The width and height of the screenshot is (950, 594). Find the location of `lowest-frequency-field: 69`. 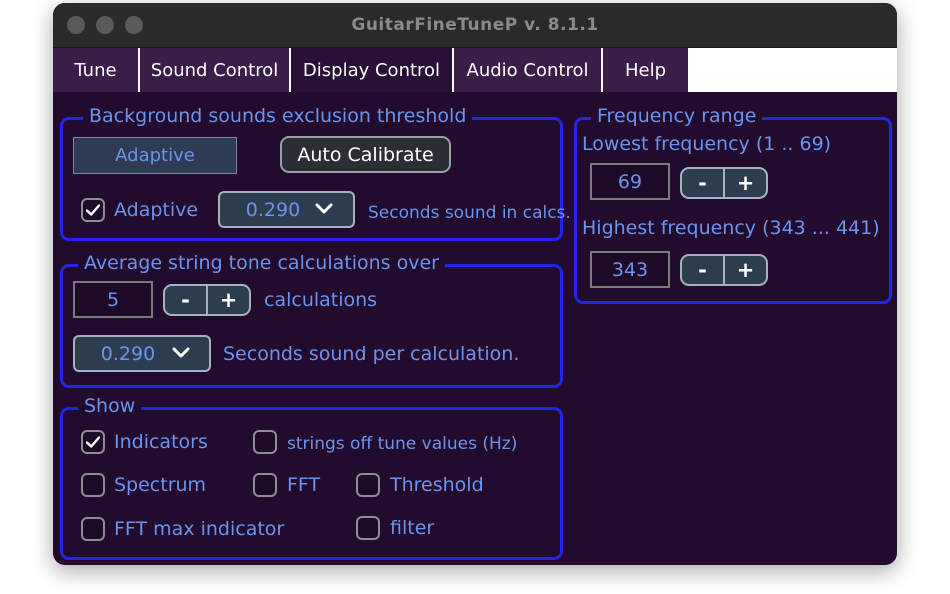

lowest-frequency-field: 69 is located at coordinates (630, 181).